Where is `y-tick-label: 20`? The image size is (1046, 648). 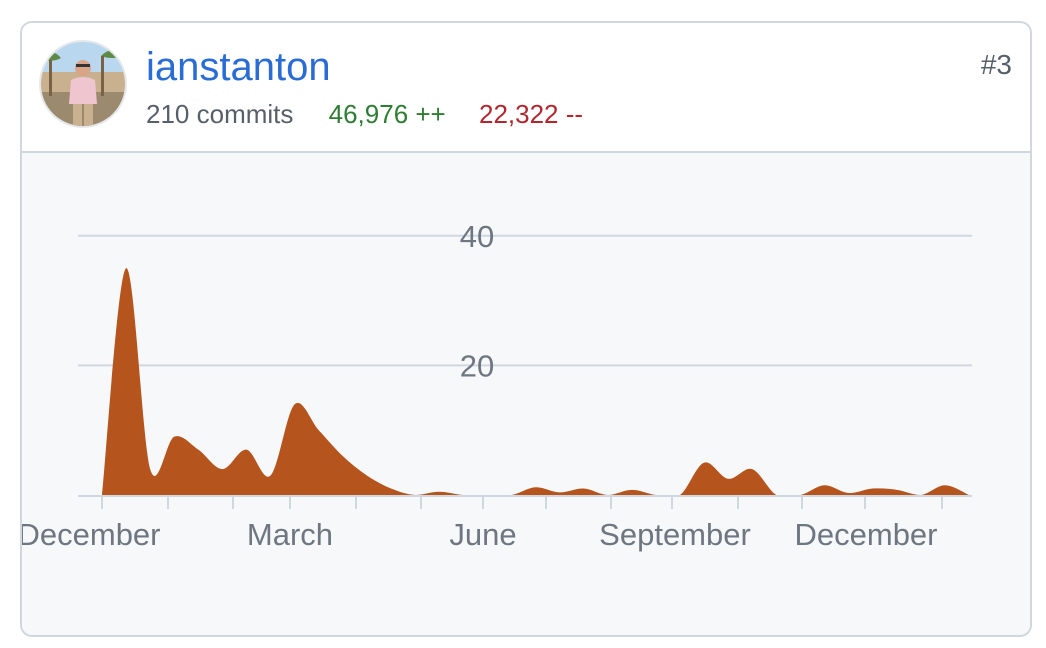 y-tick-label: 20 is located at coordinates (477, 365).